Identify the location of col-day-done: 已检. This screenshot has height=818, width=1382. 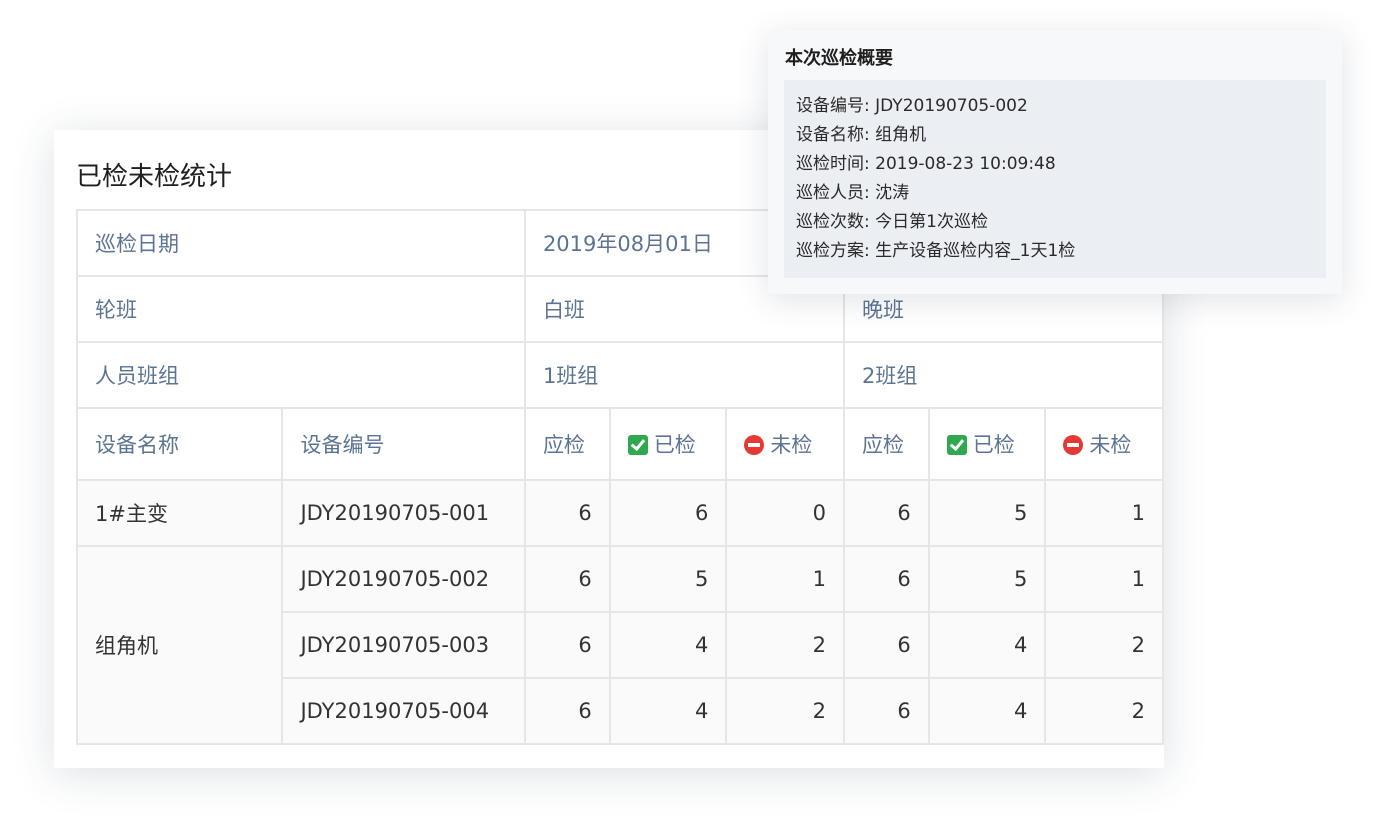
(668, 444).